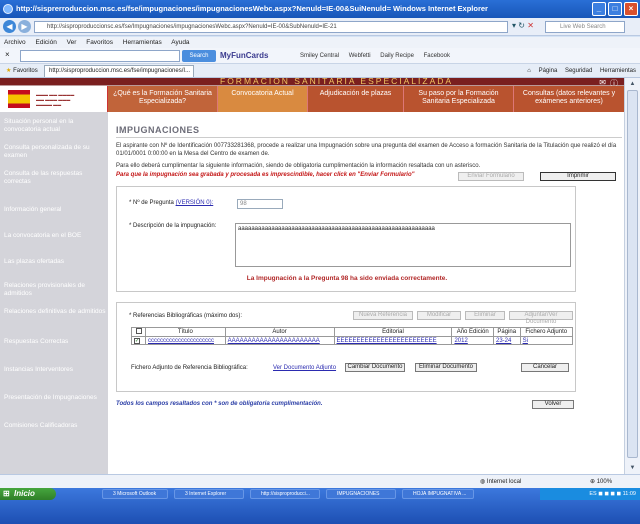  I want to click on cell-anio: 2012, so click(472, 340).